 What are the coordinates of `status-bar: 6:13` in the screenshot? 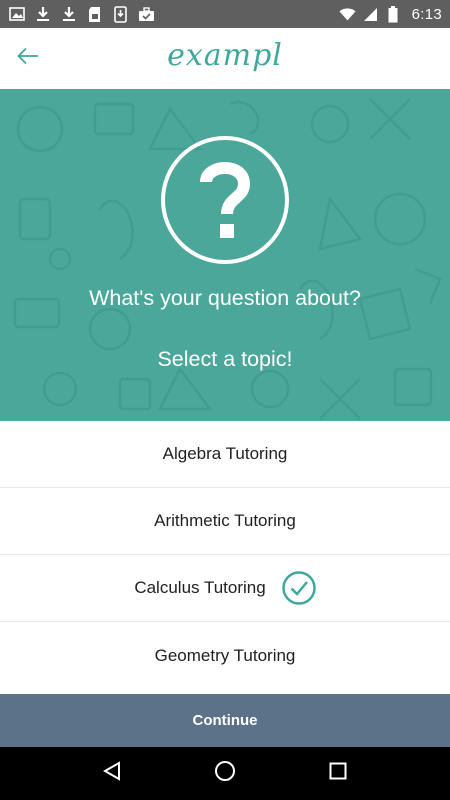 It's located at (225, 14).